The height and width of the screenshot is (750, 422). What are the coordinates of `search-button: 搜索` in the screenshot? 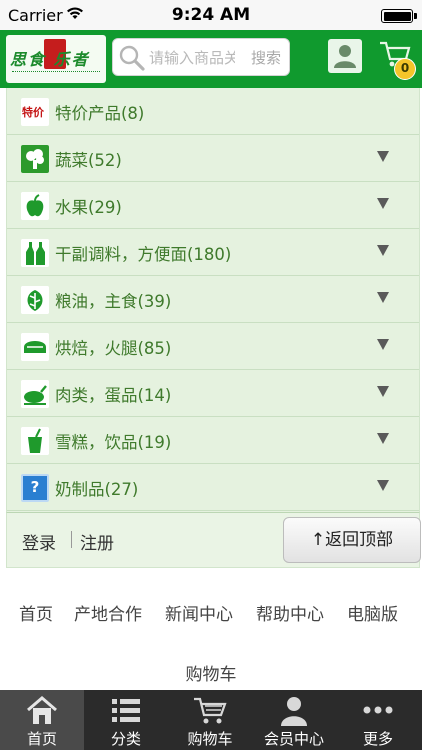 It's located at (266, 57).